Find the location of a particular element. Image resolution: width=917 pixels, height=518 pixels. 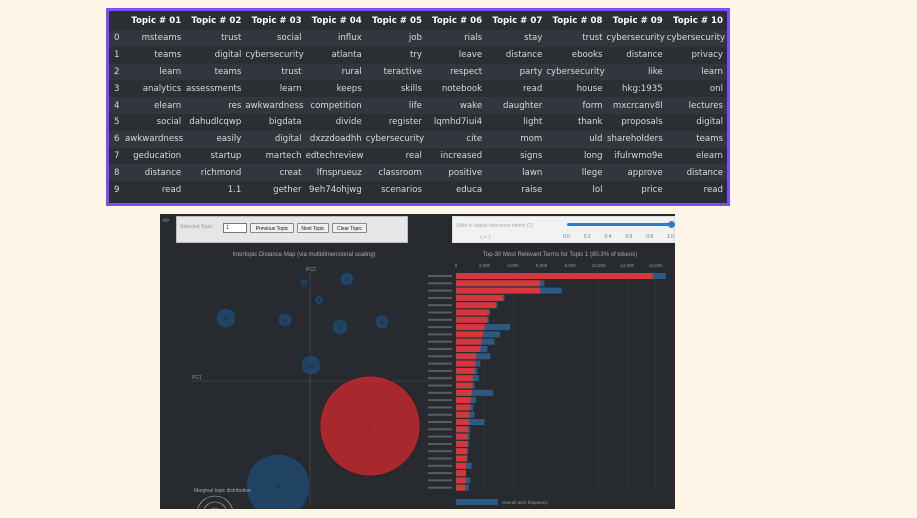

topic-column-header: Topic # 07 is located at coordinates (517, 20).